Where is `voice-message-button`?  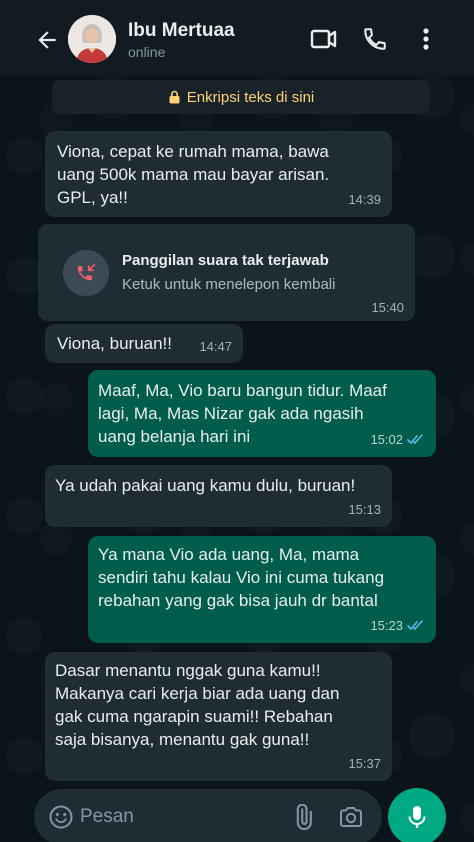
voice-message-button is located at coordinates (417, 815).